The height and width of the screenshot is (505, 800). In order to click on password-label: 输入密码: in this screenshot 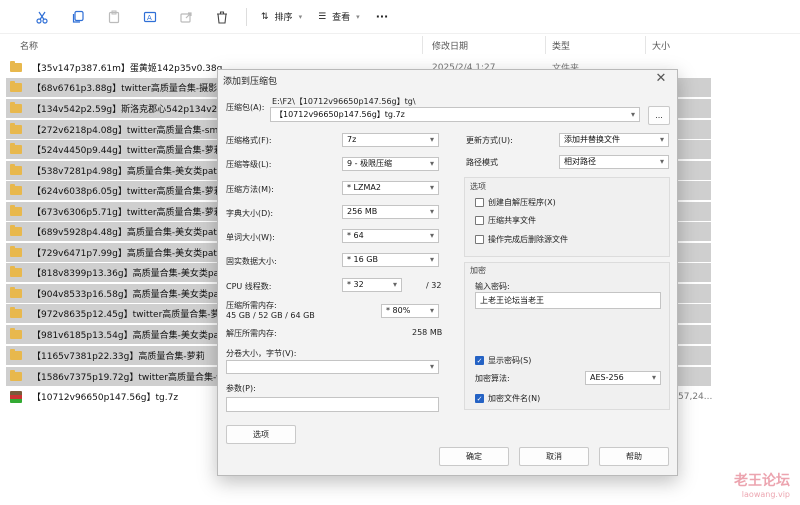, I will do `click(492, 286)`.